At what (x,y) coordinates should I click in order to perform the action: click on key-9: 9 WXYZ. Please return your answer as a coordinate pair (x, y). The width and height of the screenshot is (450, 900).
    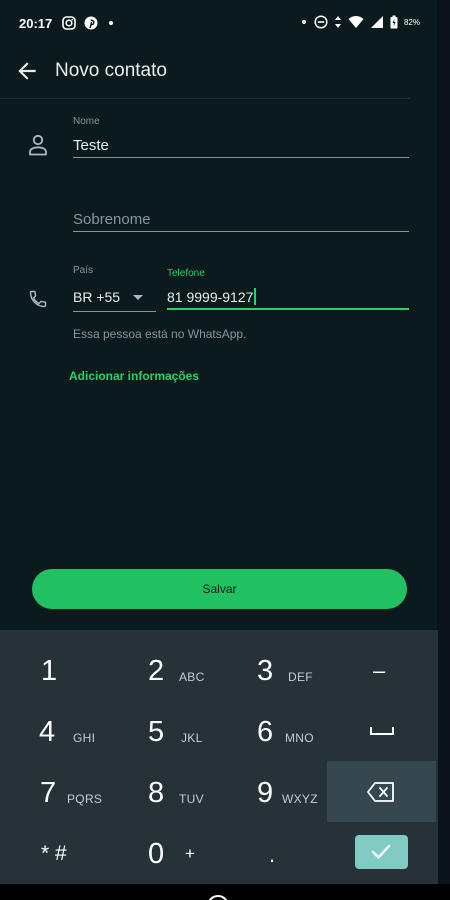
    Looking at the image, I should click on (272, 791).